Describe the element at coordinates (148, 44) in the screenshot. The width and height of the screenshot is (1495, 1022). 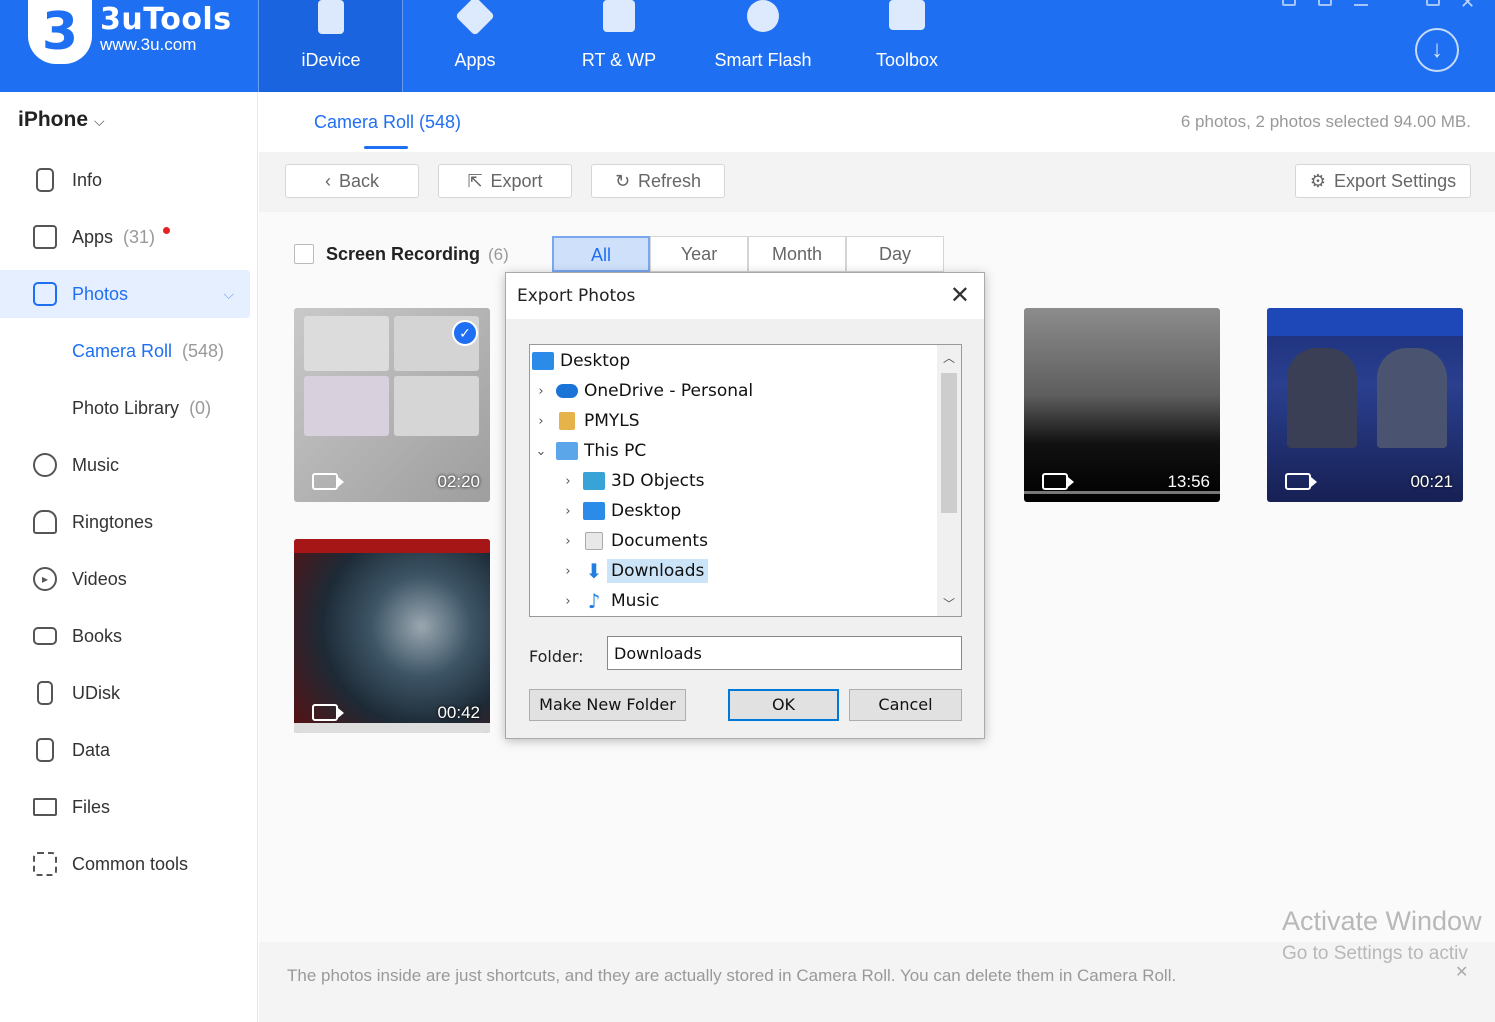
I see `app-url: www.3u.com` at that location.